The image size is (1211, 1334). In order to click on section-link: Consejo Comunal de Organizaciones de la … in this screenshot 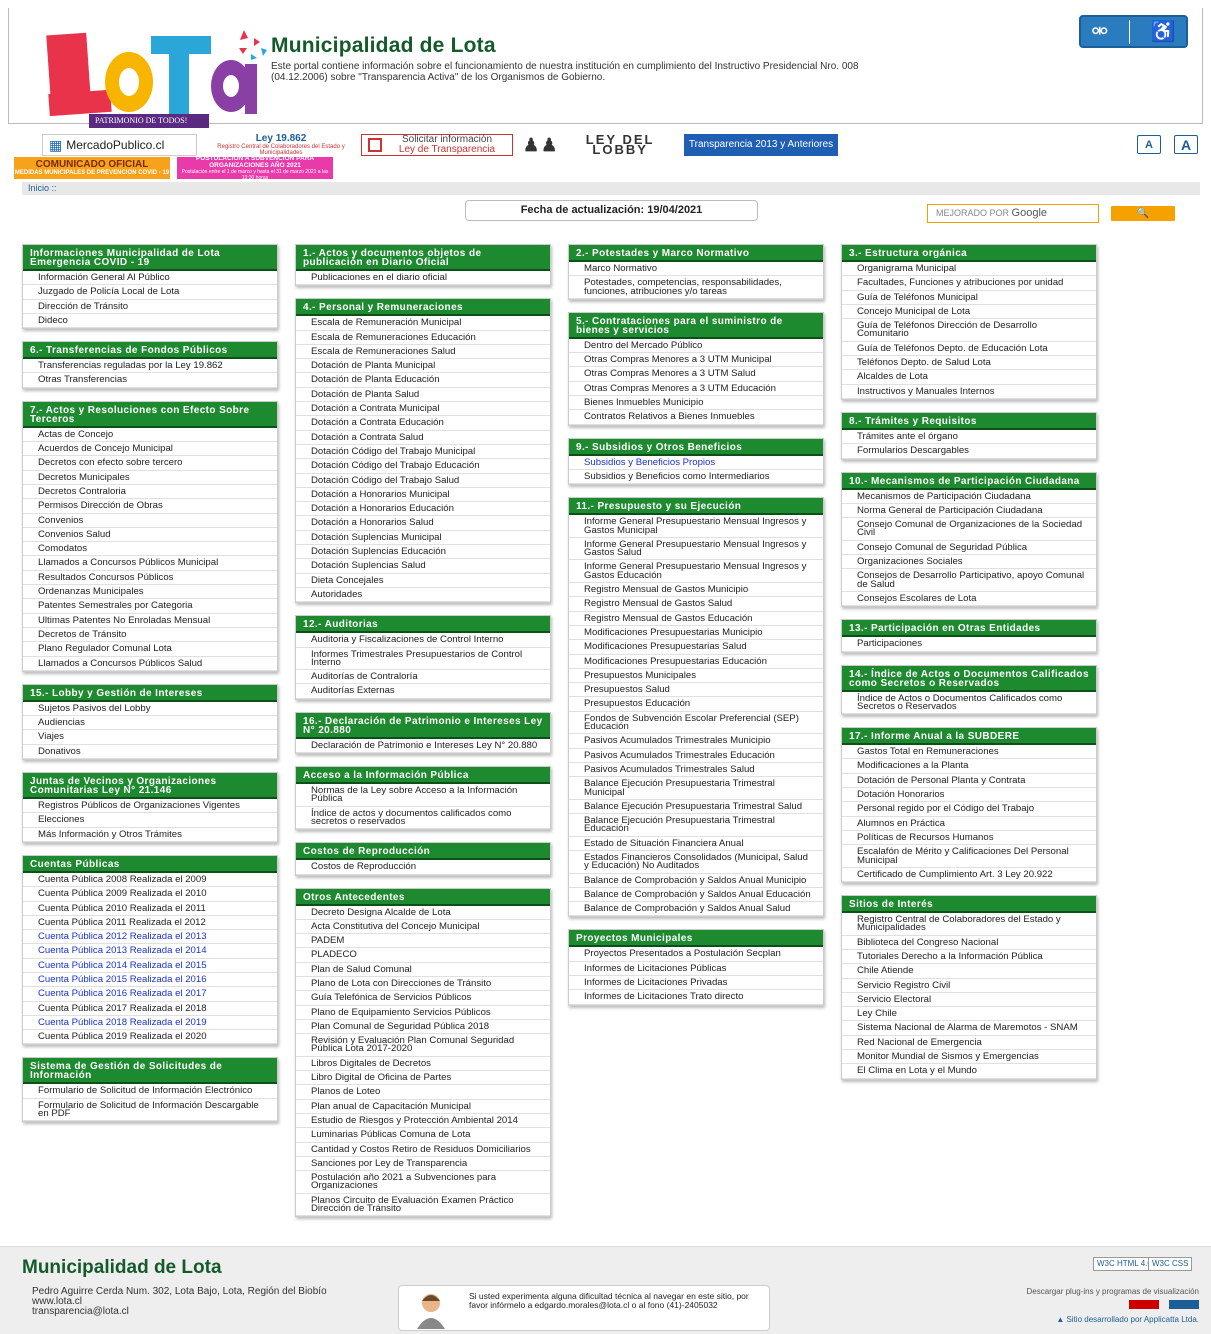, I will do `click(969, 529)`.